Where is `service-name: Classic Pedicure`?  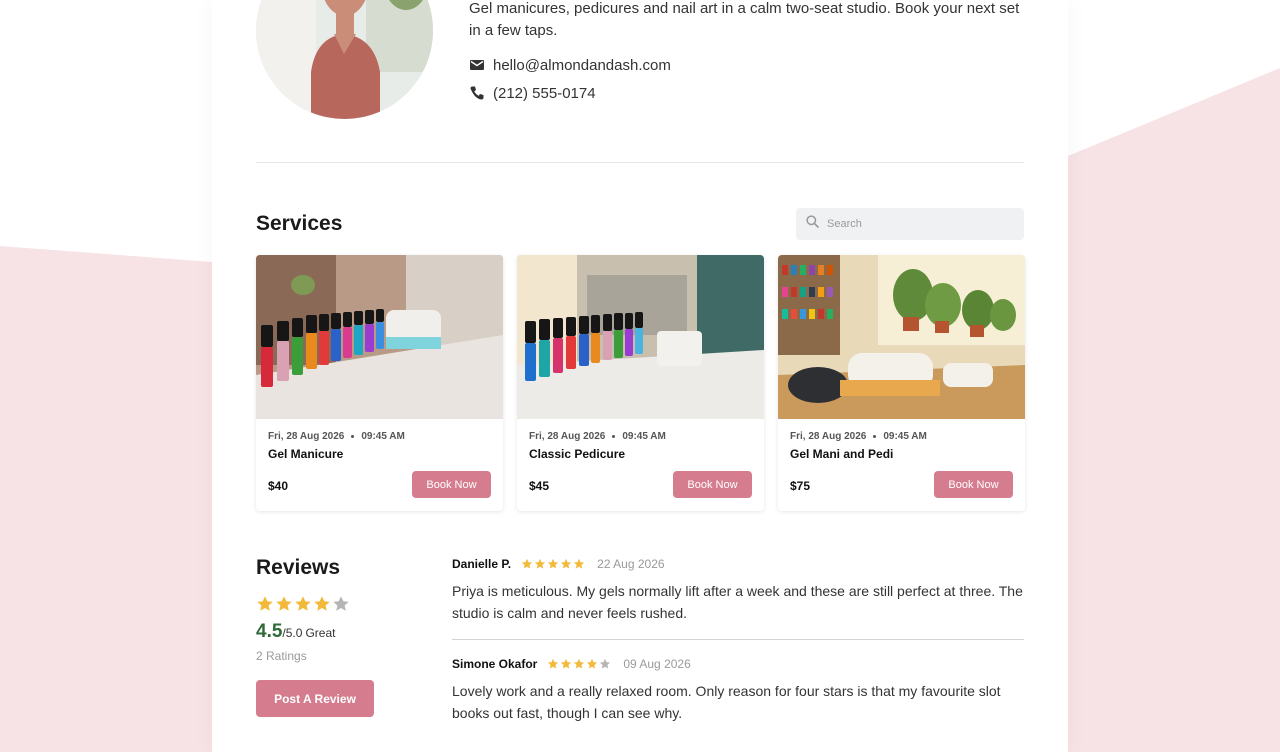 service-name: Classic Pedicure is located at coordinates (577, 454).